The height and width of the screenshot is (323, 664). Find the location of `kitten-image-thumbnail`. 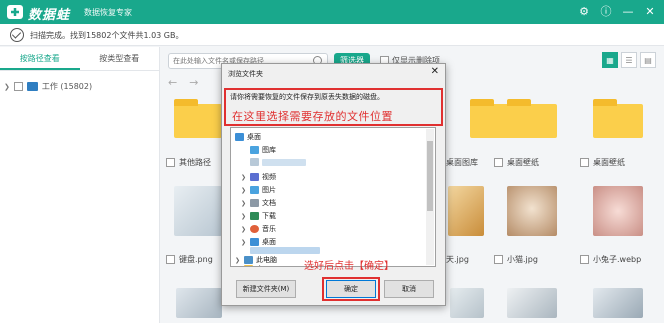

kitten-image-thumbnail is located at coordinates (532, 211).